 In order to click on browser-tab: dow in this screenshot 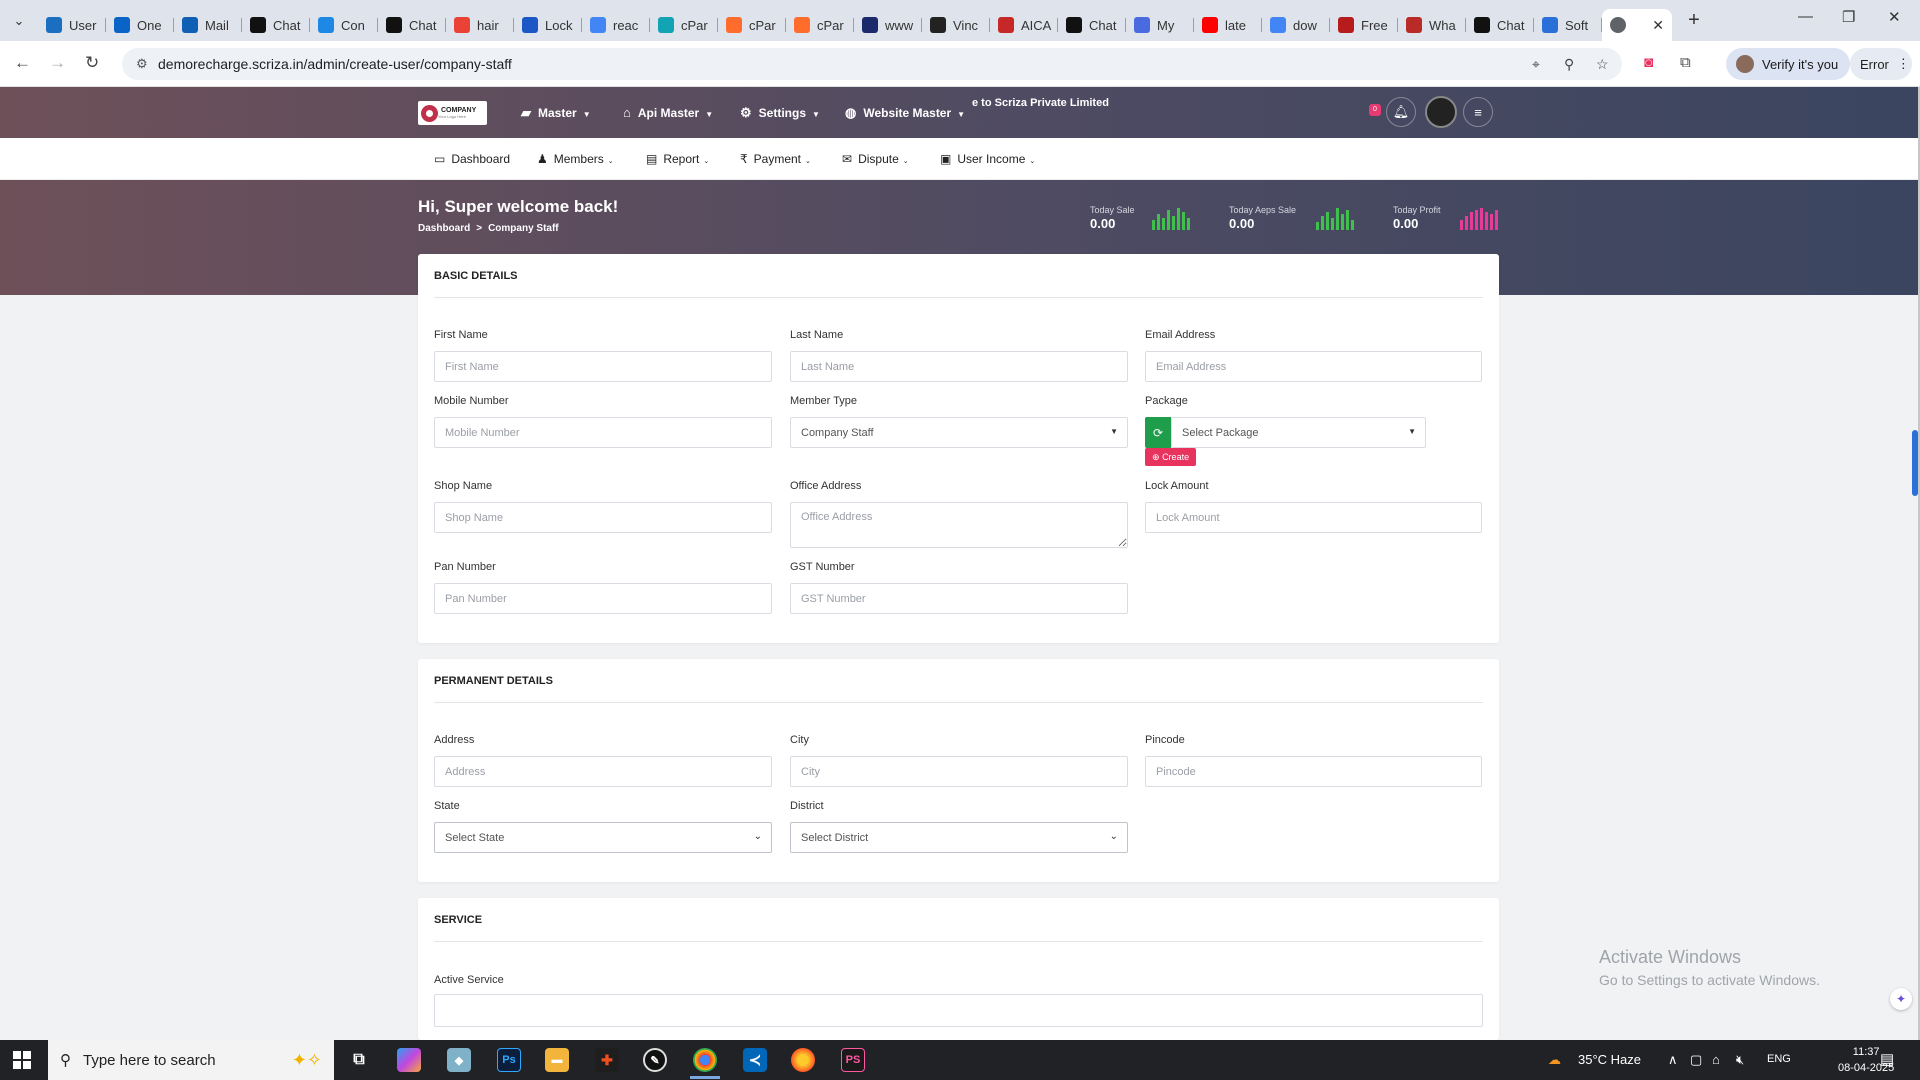, I will do `click(1296, 25)`.